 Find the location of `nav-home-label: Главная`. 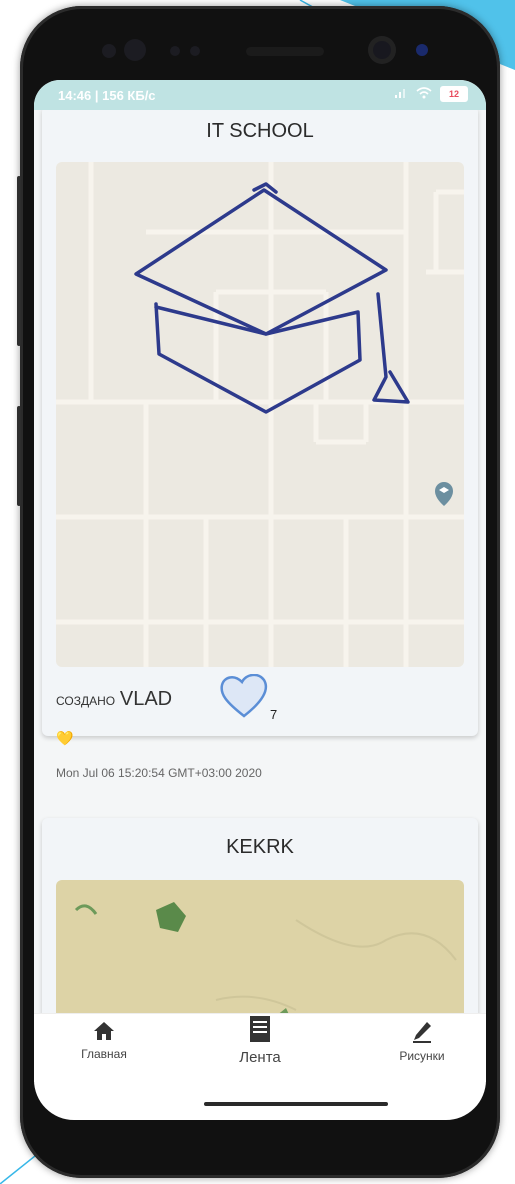

nav-home-label: Главная is located at coordinates (104, 1054).